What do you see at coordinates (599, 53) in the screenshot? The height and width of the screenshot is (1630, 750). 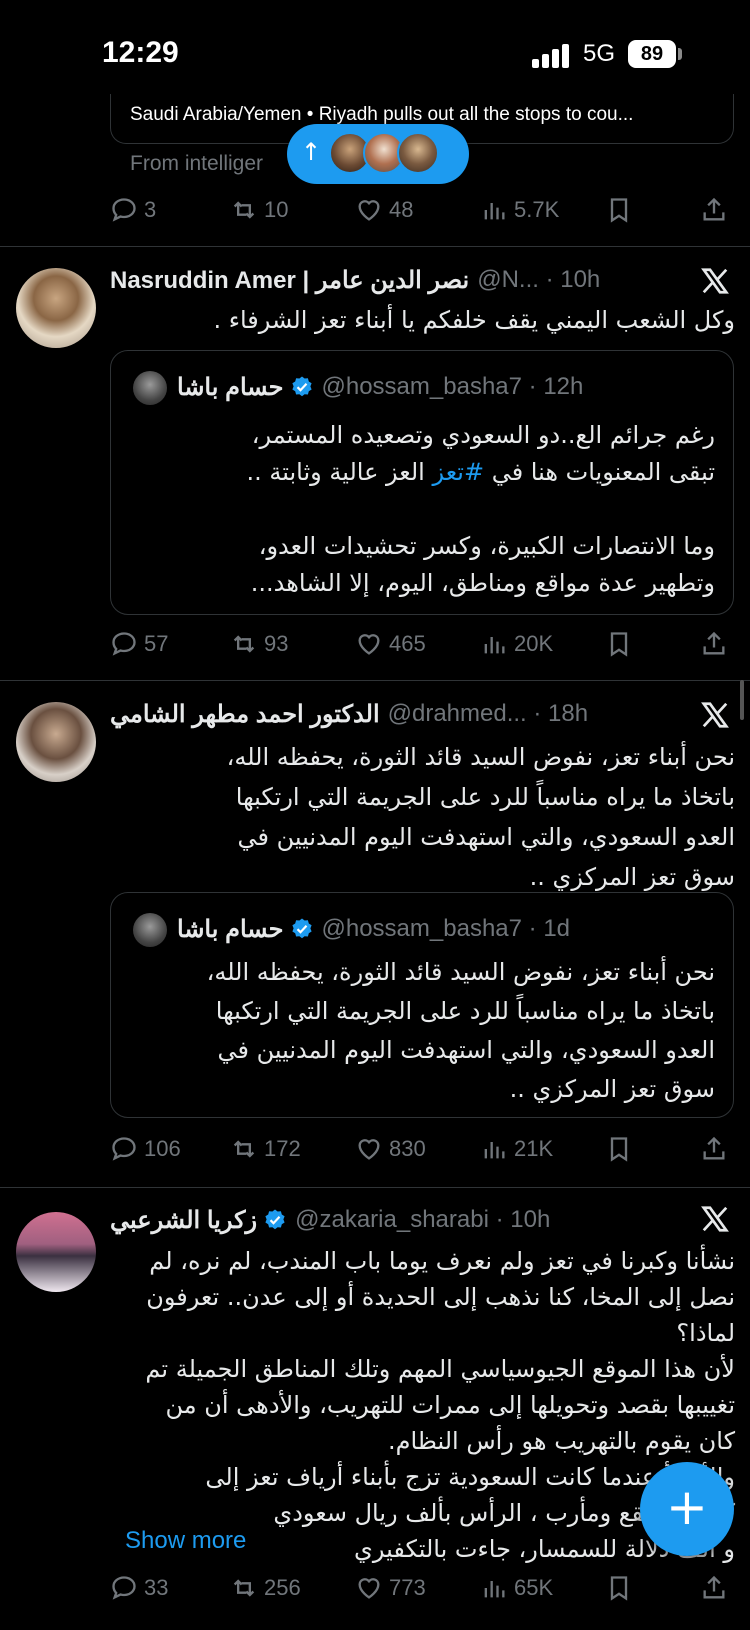 I see `network-type: 5G` at bounding box center [599, 53].